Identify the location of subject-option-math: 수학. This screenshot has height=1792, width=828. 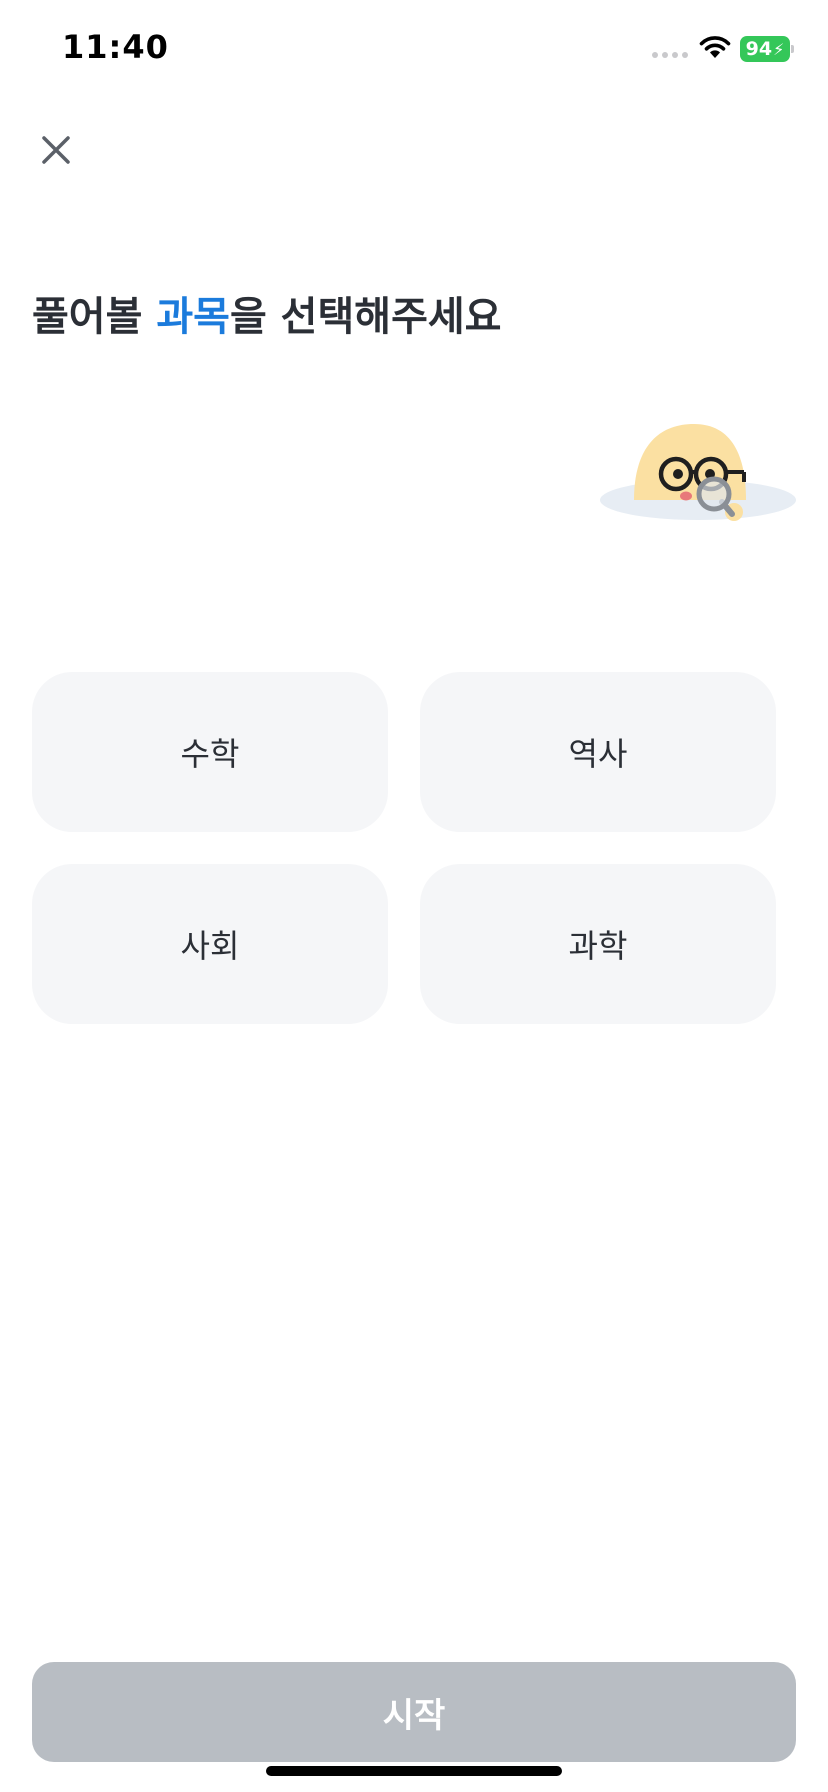
(210, 752).